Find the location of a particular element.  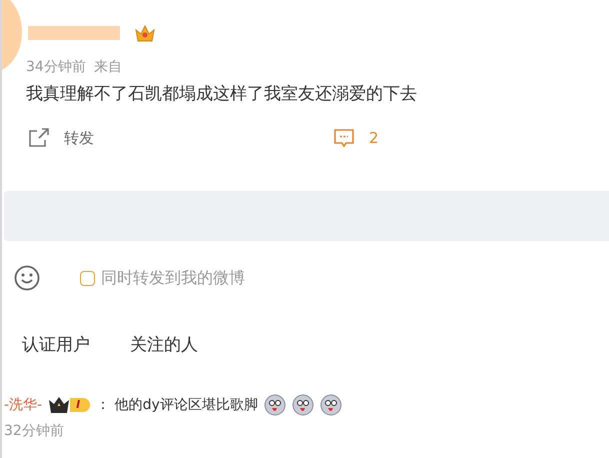

comment-icon is located at coordinates (344, 138).